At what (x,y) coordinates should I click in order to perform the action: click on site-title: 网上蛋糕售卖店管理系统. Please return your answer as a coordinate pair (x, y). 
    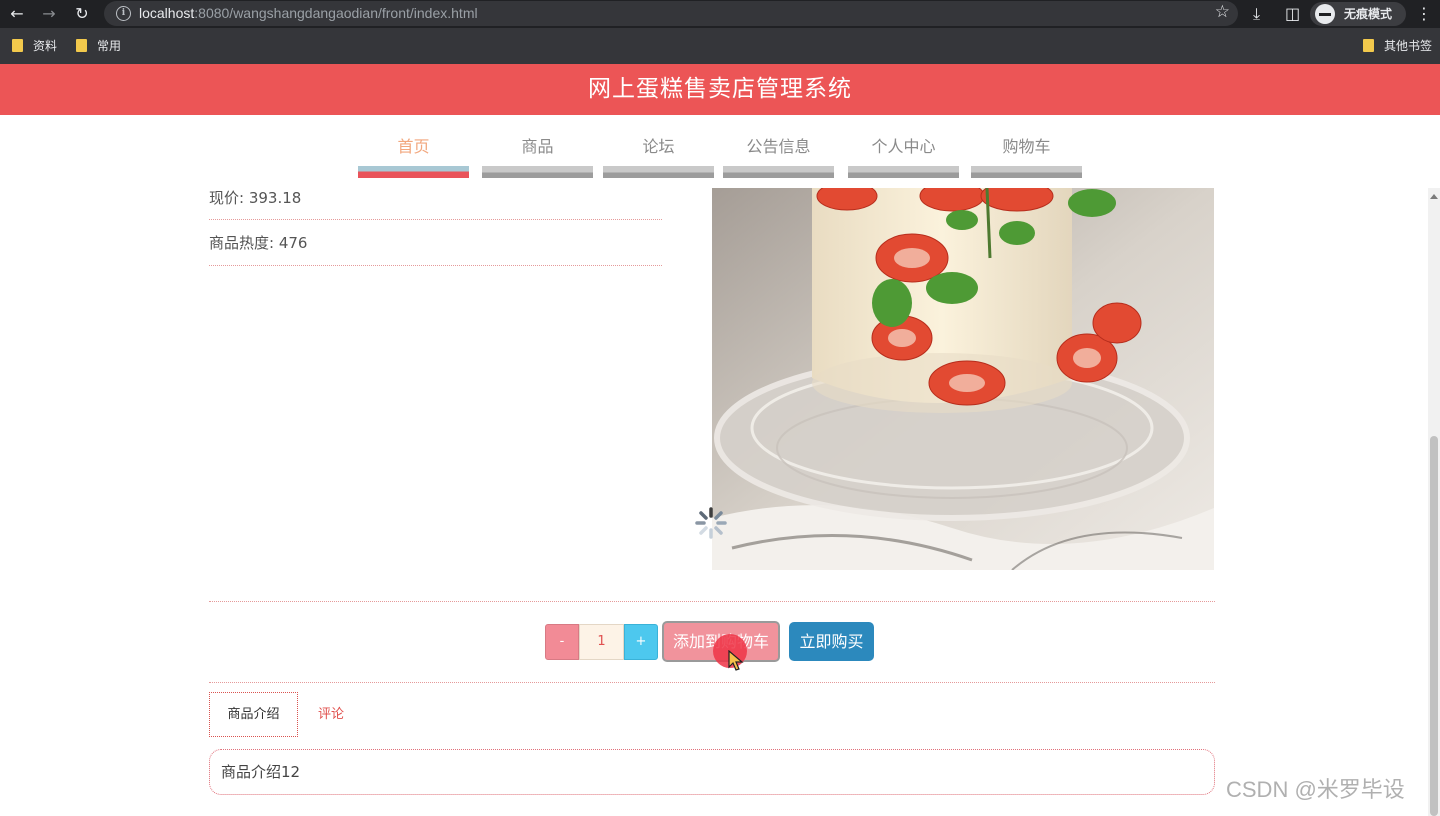
    Looking at the image, I should click on (720, 89).